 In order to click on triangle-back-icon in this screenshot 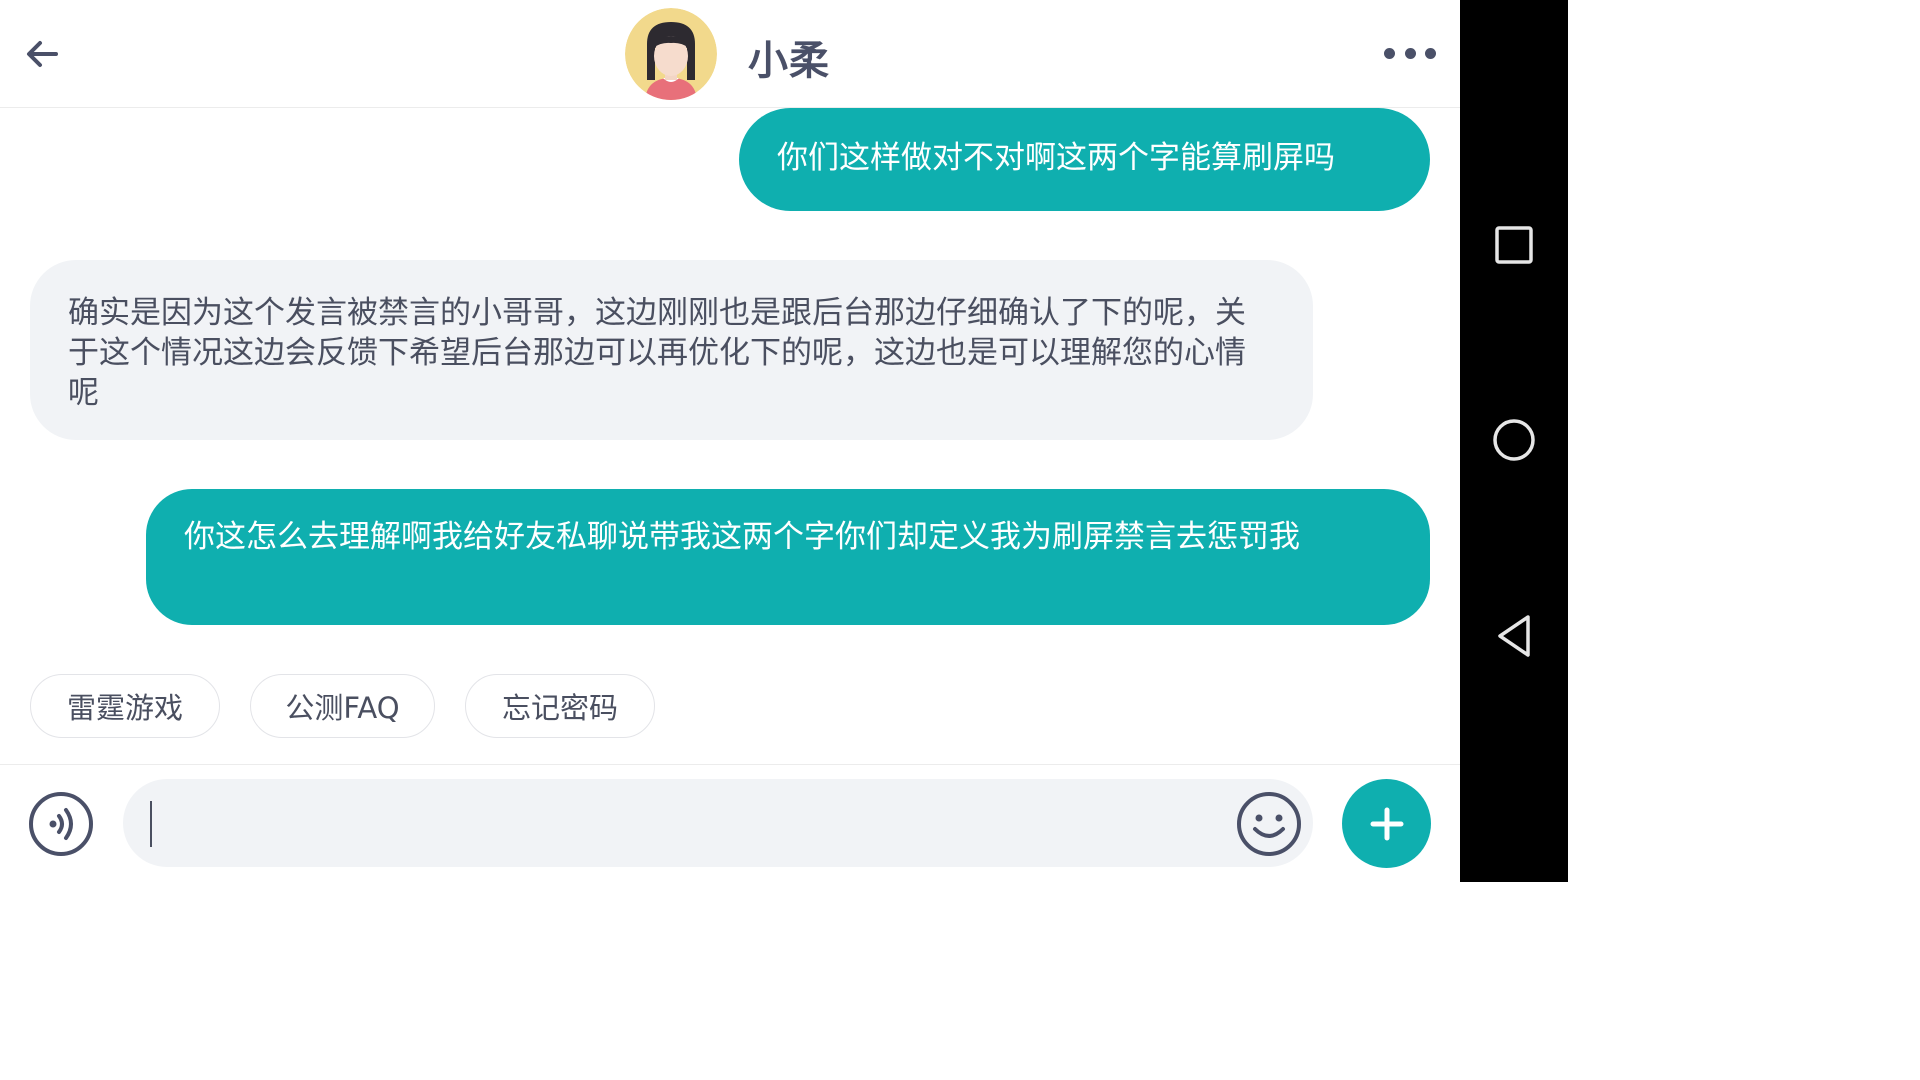, I will do `click(1514, 636)`.